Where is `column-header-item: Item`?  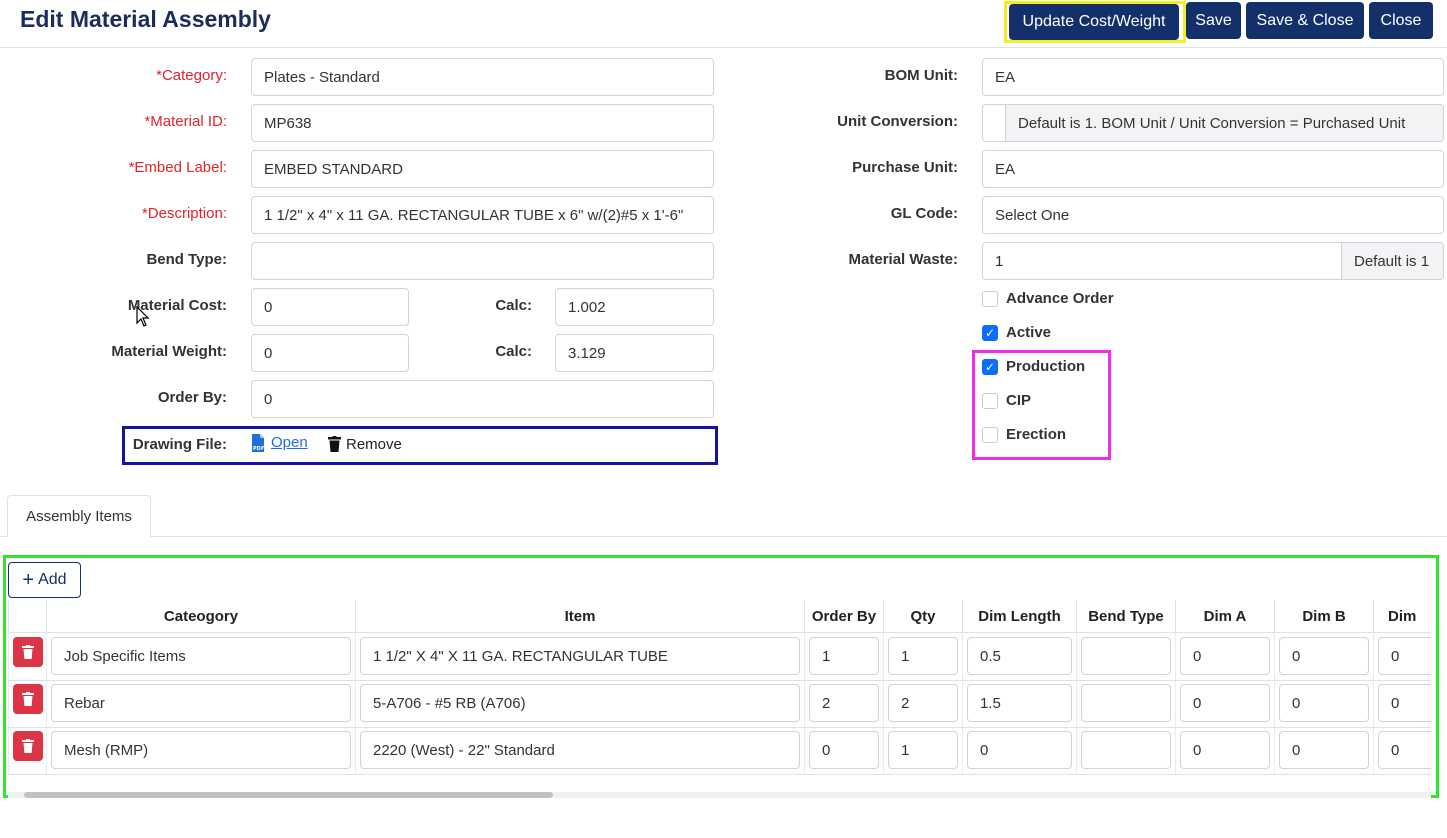
column-header-item: Item is located at coordinates (580, 616).